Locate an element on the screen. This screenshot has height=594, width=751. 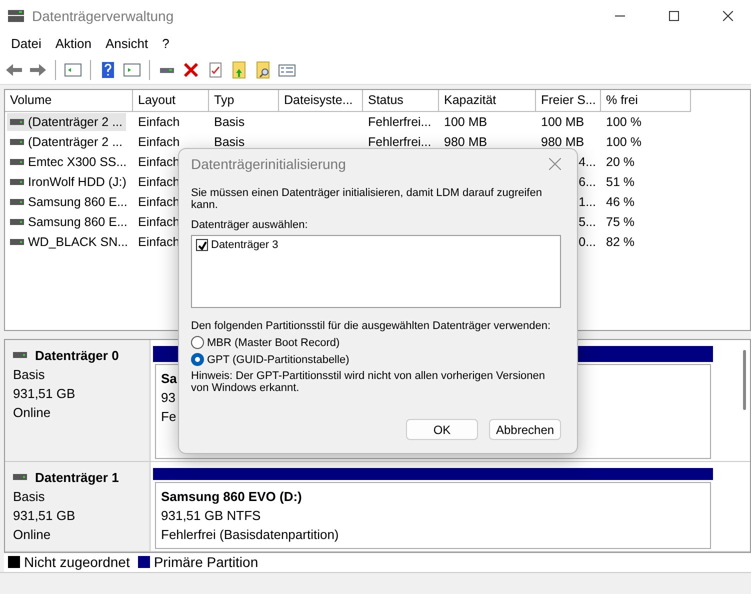
menu-item: Aktion is located at coordinates (73, 44).